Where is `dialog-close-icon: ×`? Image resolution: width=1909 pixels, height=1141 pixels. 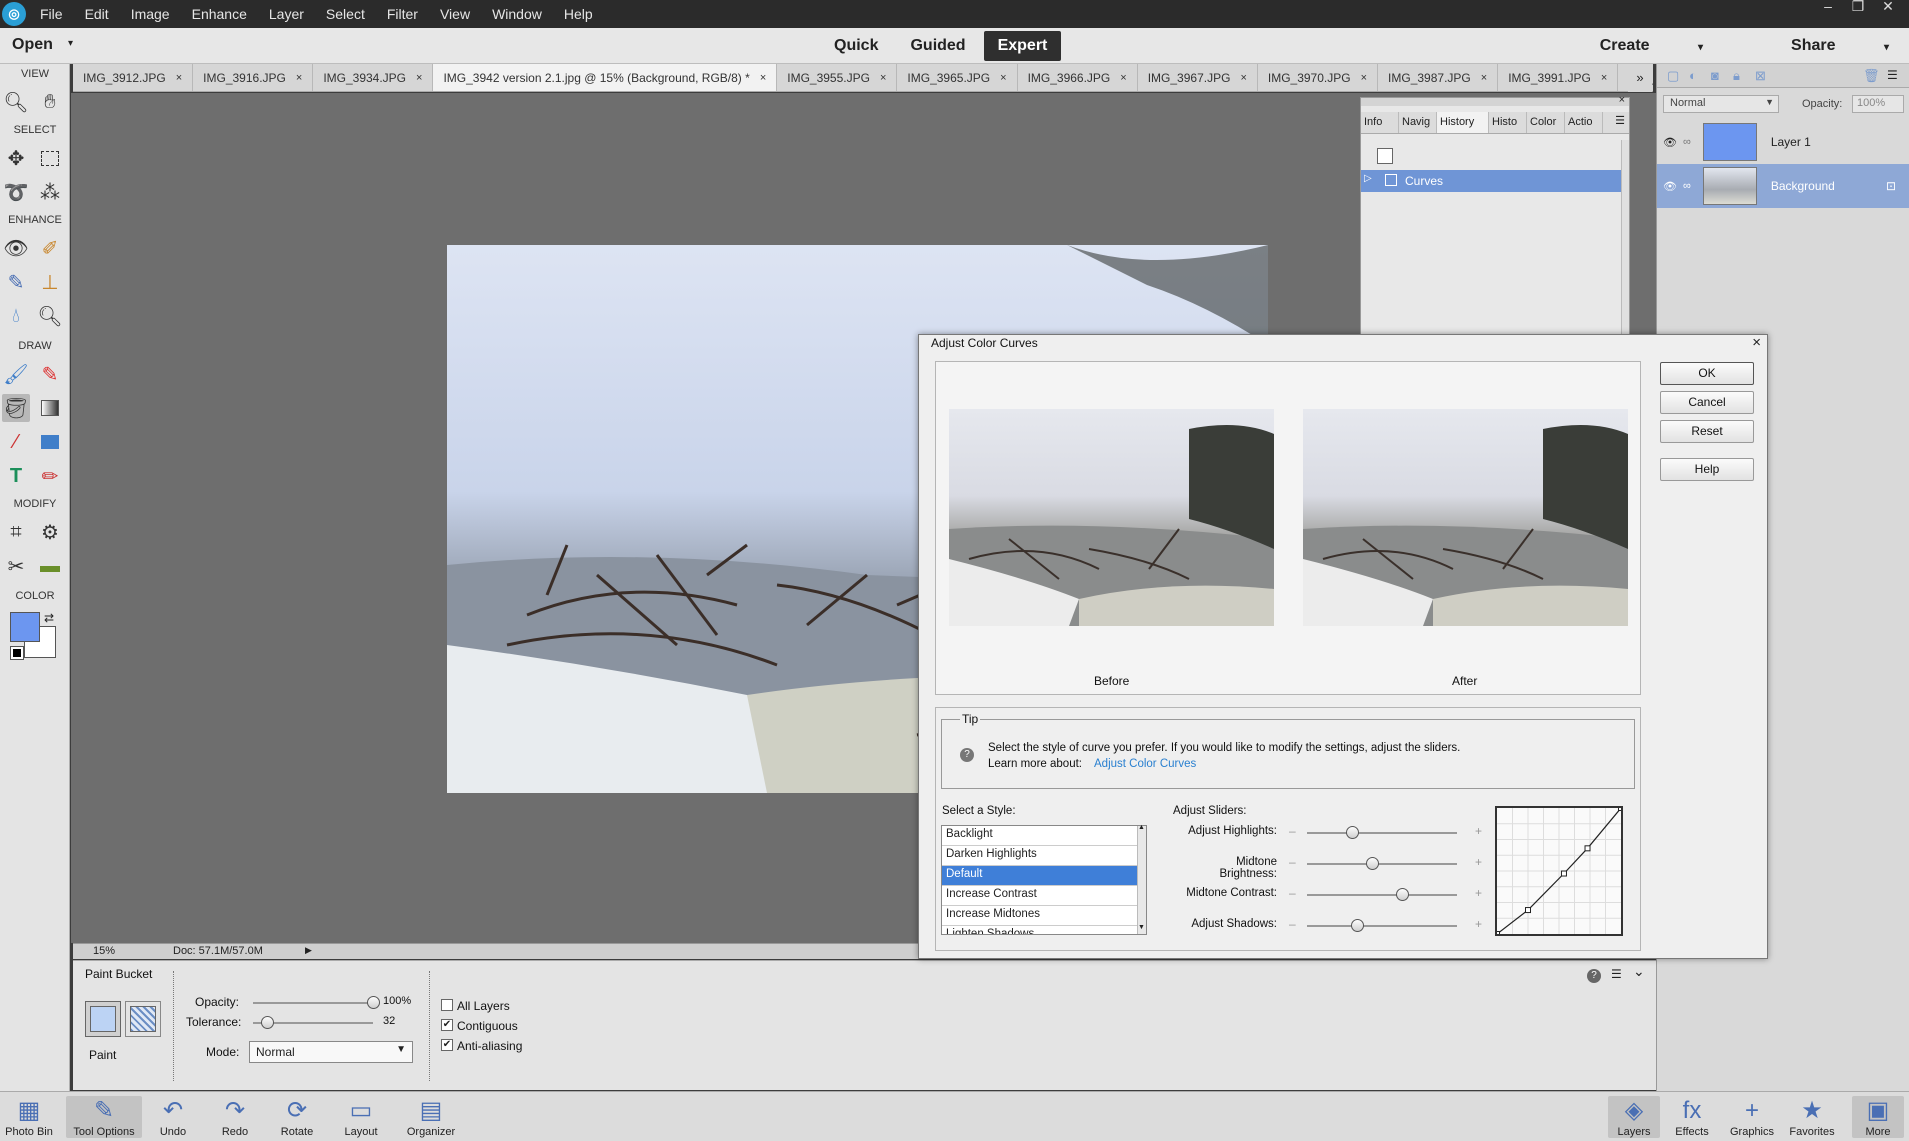
dialog-close-icon: × is located at coordinates (1756, 342).